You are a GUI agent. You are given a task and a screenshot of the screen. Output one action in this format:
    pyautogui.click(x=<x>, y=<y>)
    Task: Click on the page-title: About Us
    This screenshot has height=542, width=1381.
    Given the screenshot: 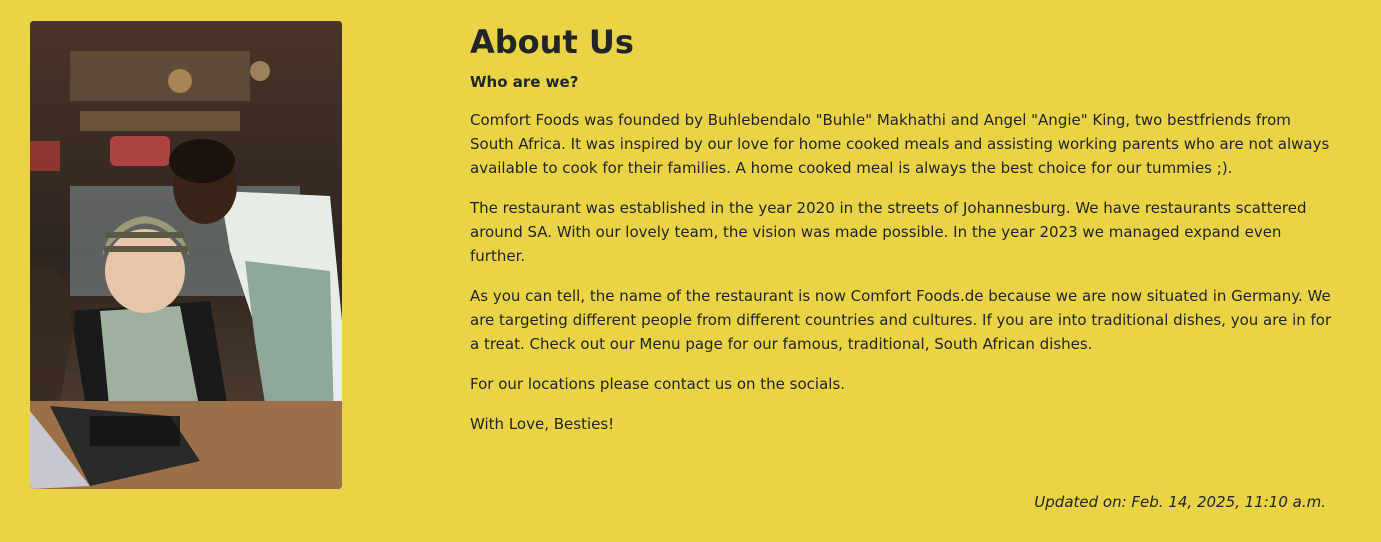 What is the action you would take?
    pyautogui.click(x=552, y=42)
    